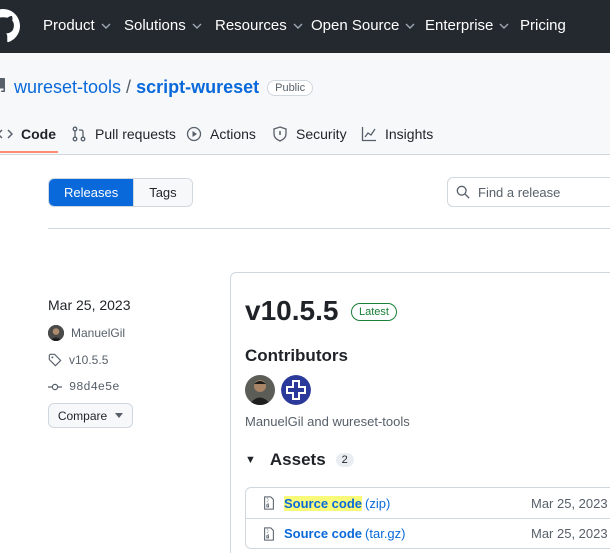  What do you see at coordinates (10, 26) in the screenshot?
I see `github-logo-icon` at bounding box center [10, 26].